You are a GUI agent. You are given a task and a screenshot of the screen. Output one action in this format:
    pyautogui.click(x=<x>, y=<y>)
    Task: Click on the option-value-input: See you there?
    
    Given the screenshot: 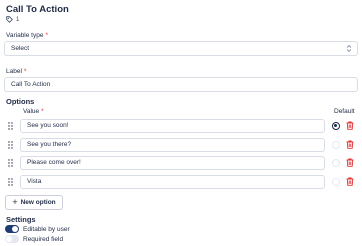 What is the action you would take?
    pyautogui.click(x=172, y=145)
    